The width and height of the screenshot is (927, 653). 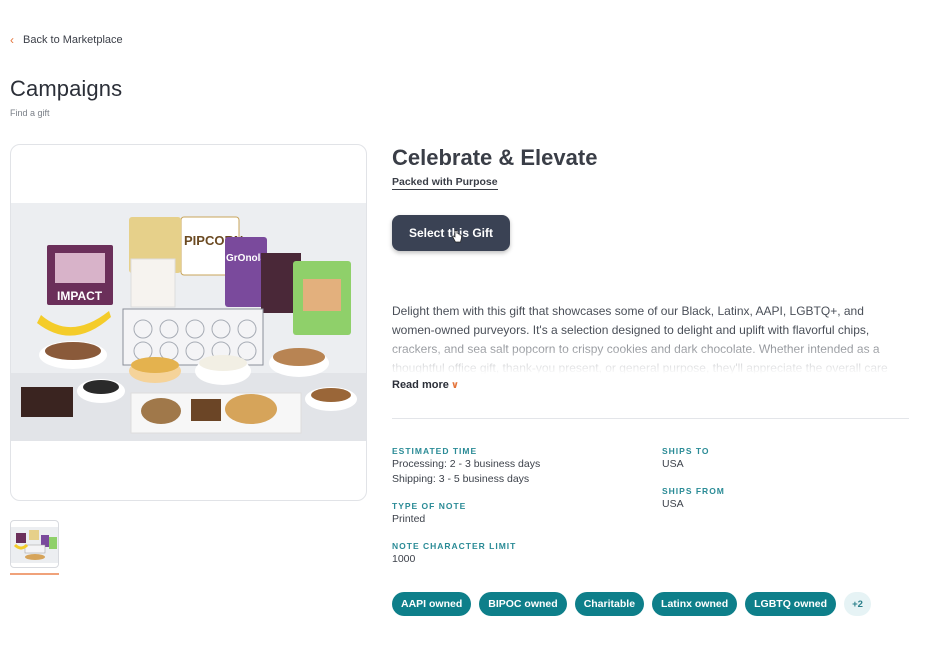 What do you see at coordinates (454, 385) in the screenshot?
I see `chevron-down-icon: ∨` at bounding box center [454, 385].